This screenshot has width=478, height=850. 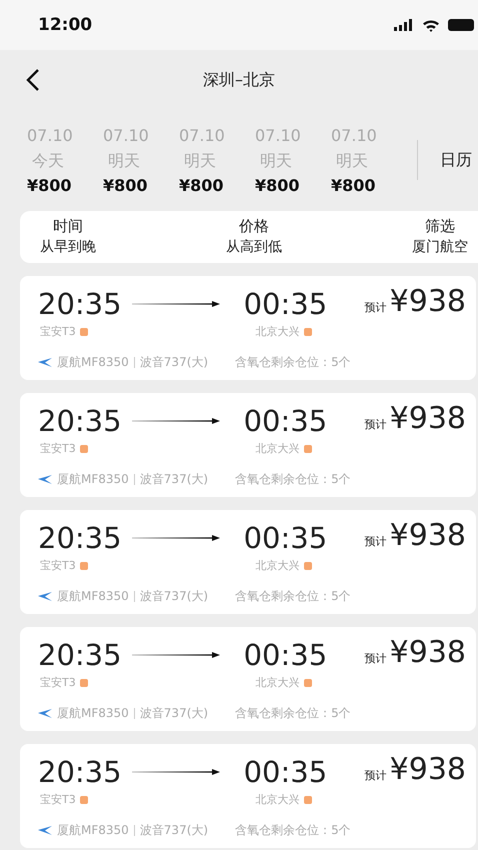 I want to click on battery-icon, so click(x=461, y=25).